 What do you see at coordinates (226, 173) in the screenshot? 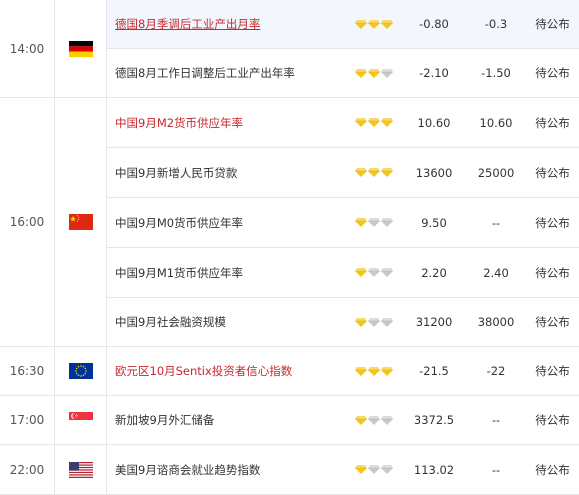
I see `event-name-link: 中国9月新增人民币贷款` at bounding box center [226, 173].